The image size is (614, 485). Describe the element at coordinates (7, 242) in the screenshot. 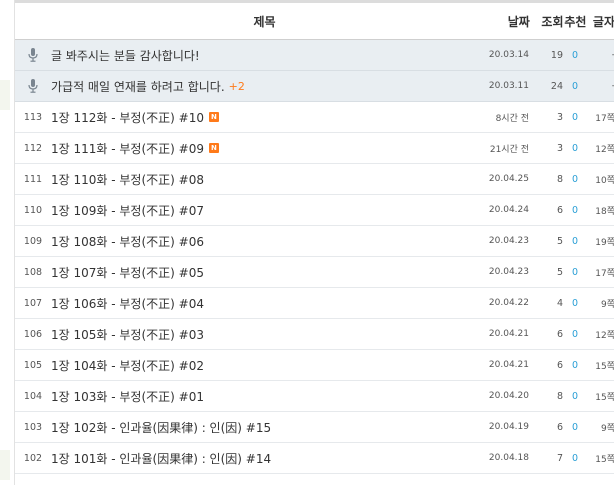

I see `left-strip` at that location.